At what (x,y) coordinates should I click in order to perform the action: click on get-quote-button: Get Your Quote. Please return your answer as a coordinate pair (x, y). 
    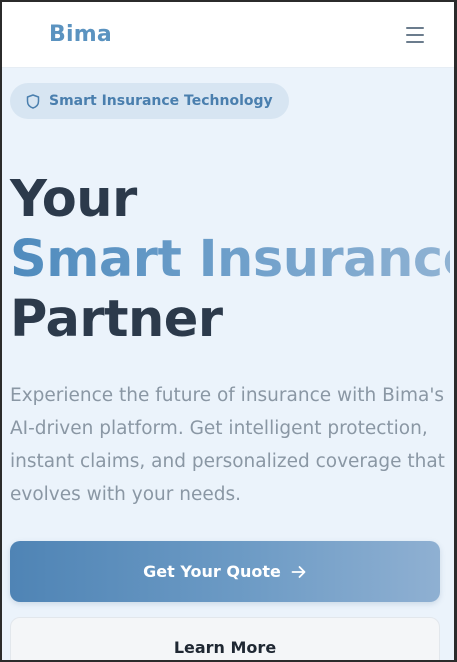
    Looking at the image, I should click on (225, 571).